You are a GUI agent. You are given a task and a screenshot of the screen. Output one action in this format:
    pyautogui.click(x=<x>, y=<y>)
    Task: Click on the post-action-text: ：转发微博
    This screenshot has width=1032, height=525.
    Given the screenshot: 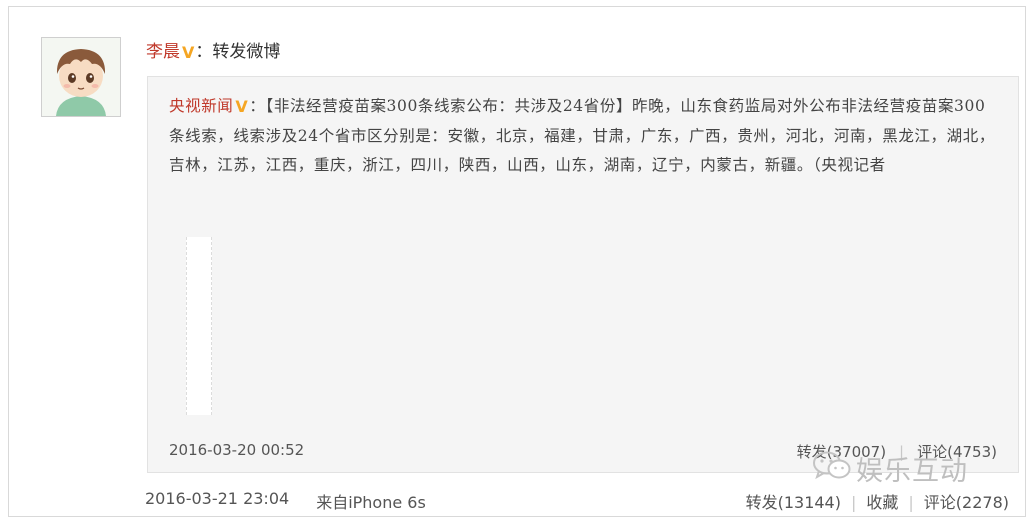 What is the action you would take?
    pyautogui.click(x=238, y=52)
    